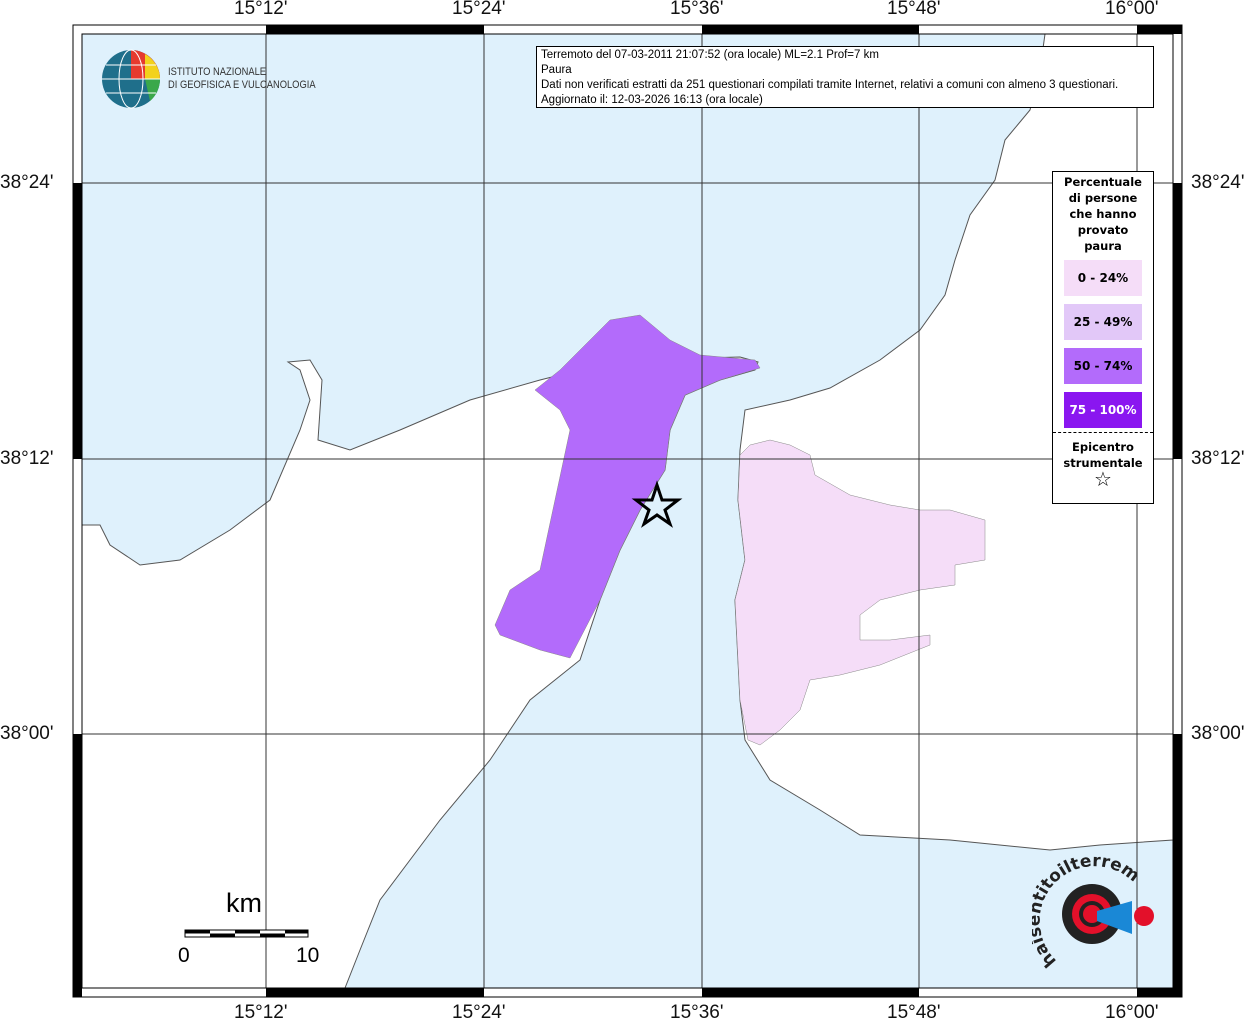  What do you see at coordinates (261, 1012) in the screenshot?
I see `lon-tick-bottom: 15°12'` at bounding box center [261, 1012].